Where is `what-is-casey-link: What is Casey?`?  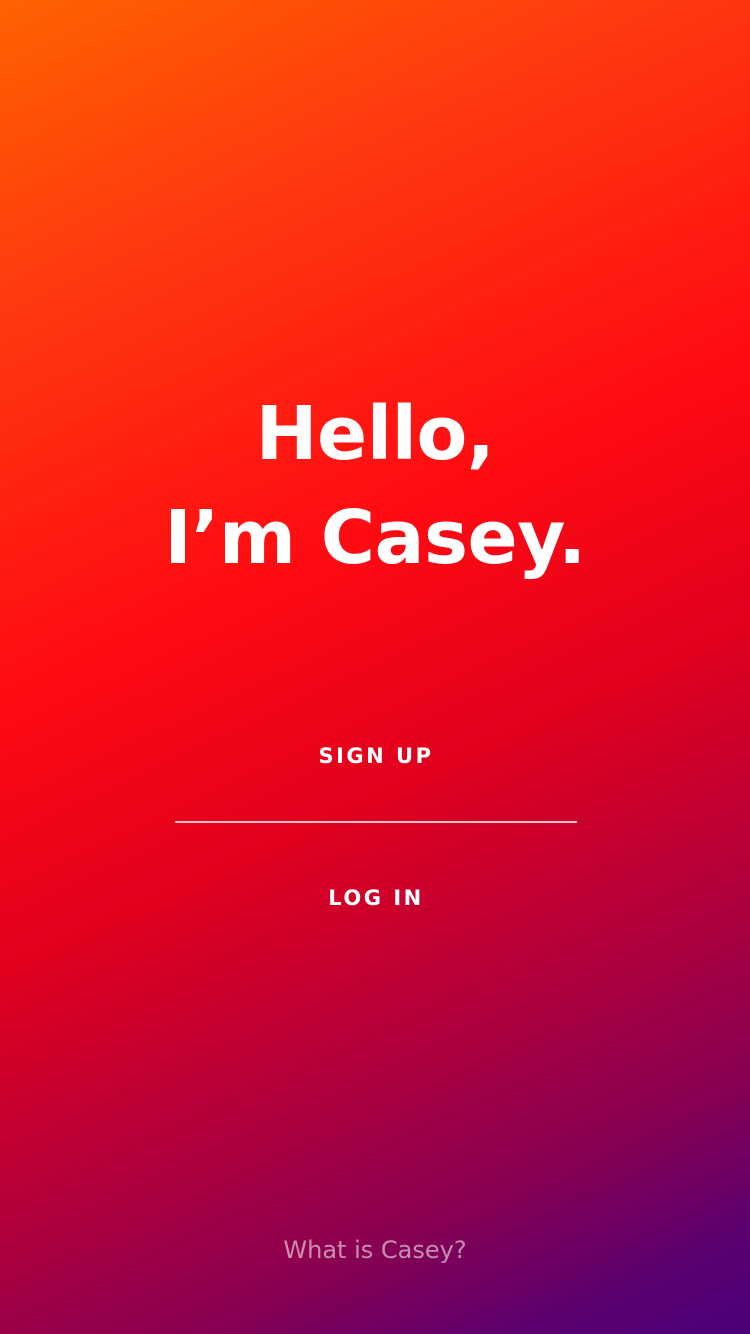
what-is-casey-link: What is Casey? is located at coordinates (375, 1250).